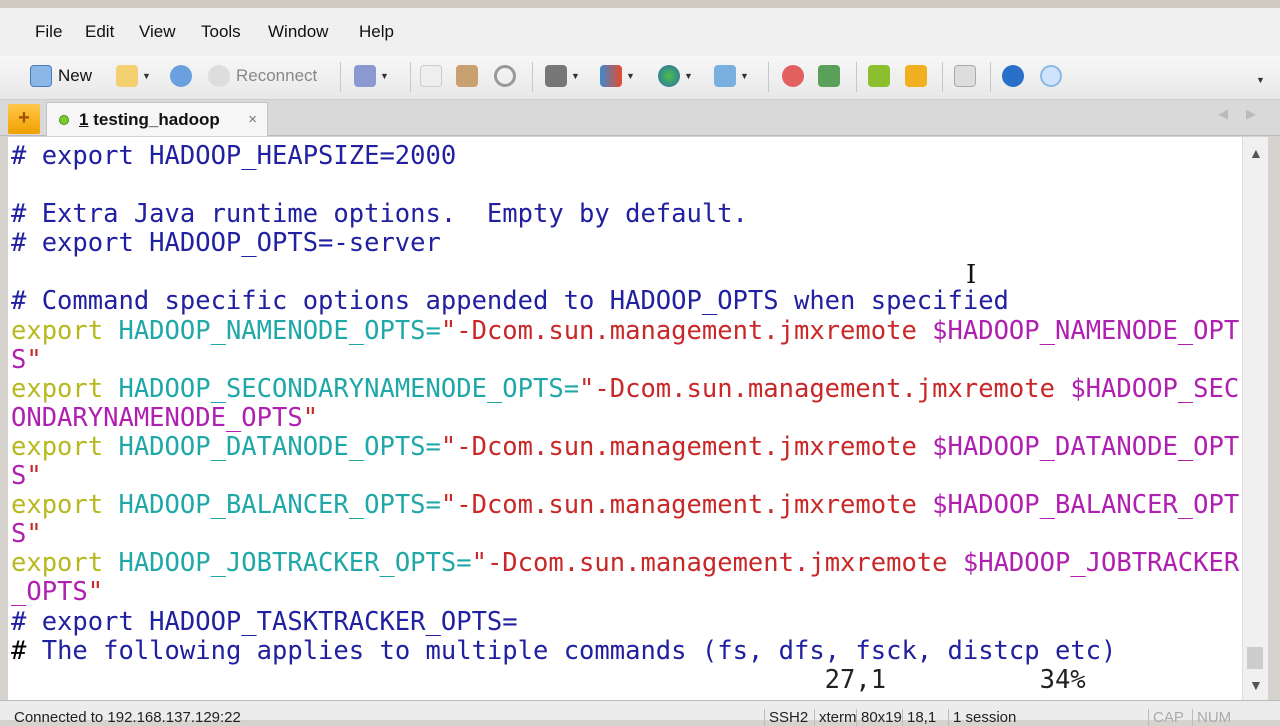 The width and height of the screenshot is (1280, 726). Describe the element at coordinates (835, 717) in the screenshot. I see `terminal-type-status: xterm` at that location.